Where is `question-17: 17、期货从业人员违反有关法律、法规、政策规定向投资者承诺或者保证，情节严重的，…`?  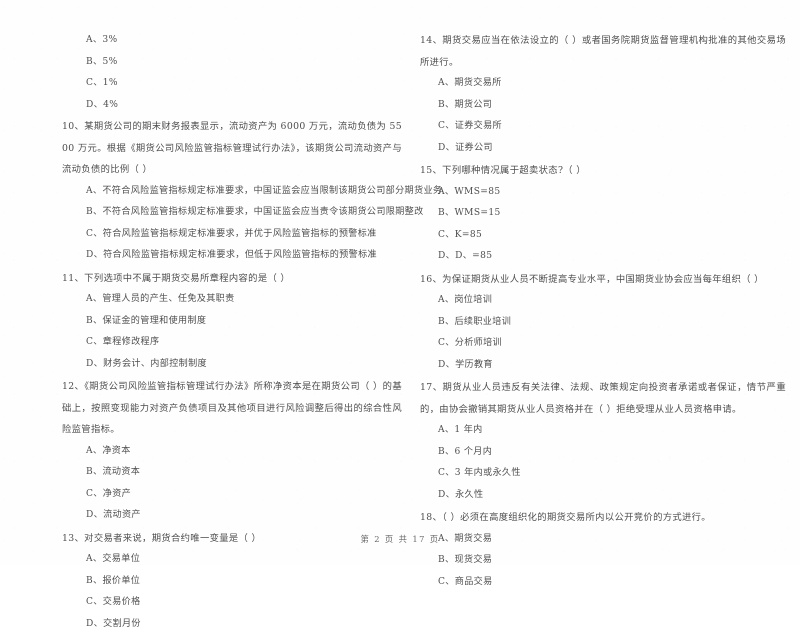 question-17: 17、期货从业人员违反有关法律、法规、政策规定向投资者承诺或者保证，情节严重的，… is located at coordinates (603, 441).